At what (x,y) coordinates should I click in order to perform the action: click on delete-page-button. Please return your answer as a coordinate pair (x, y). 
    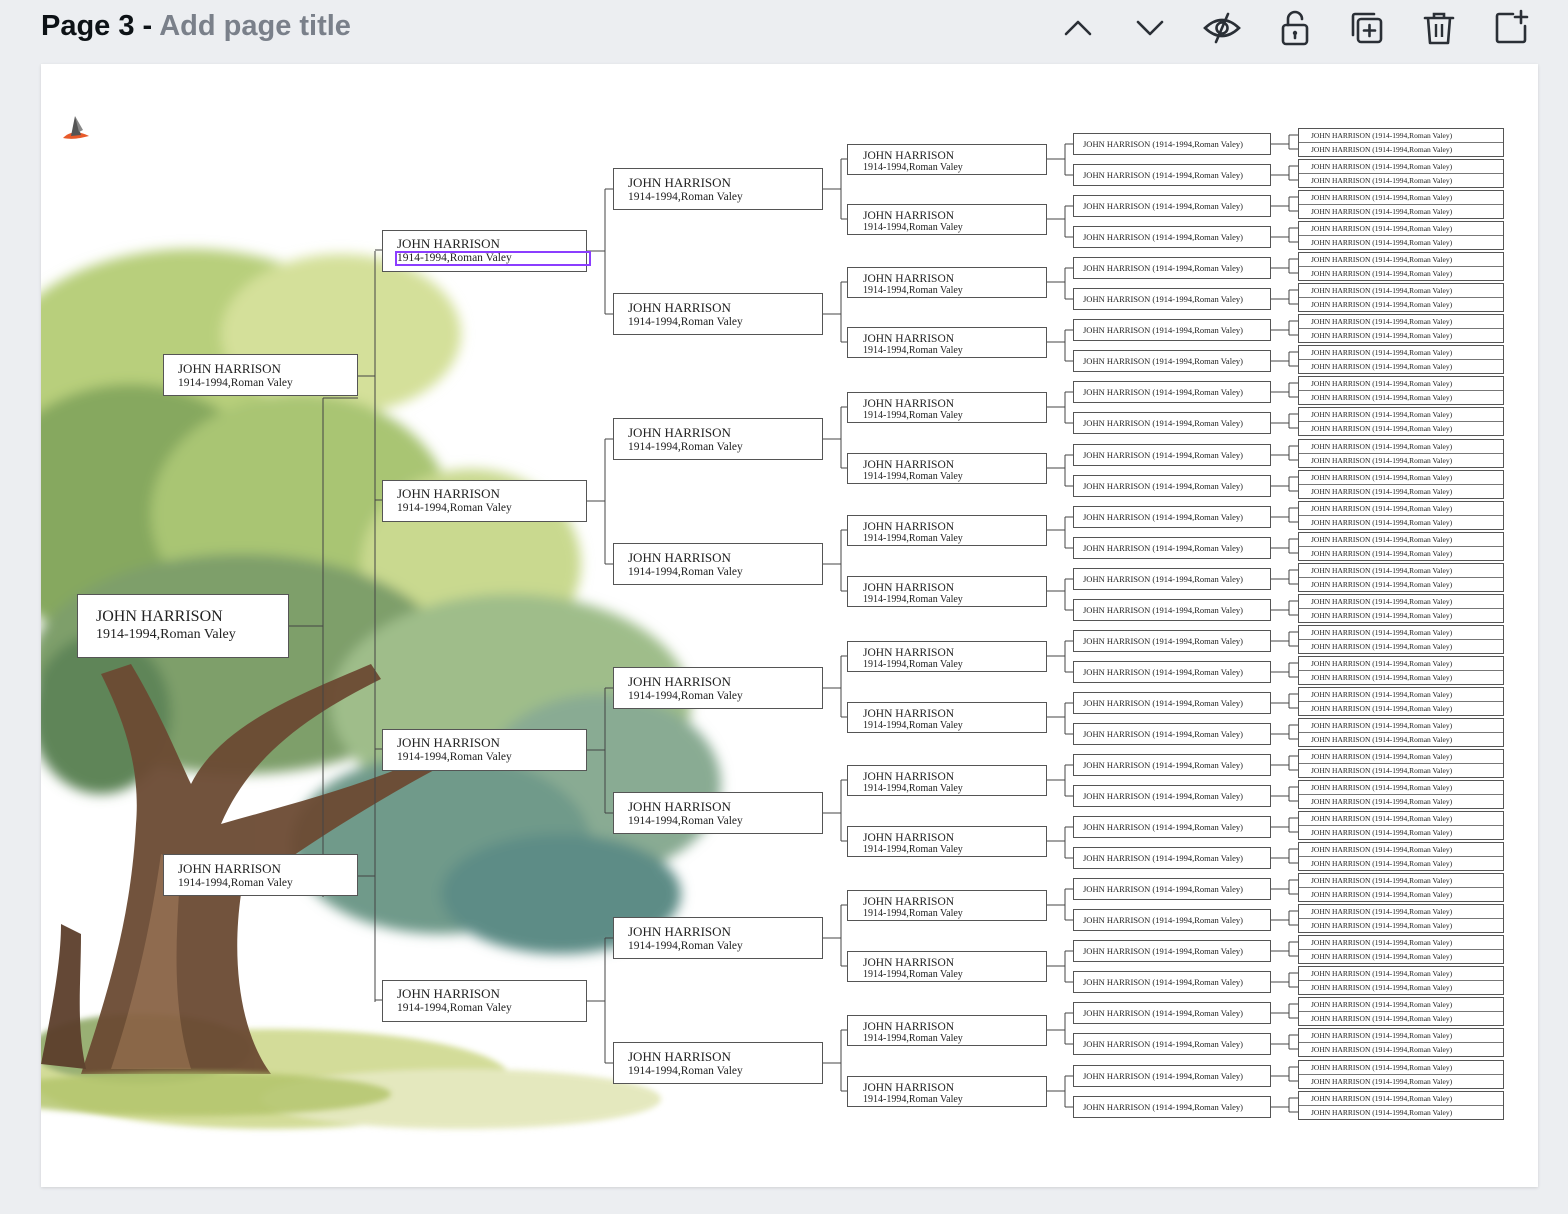
    Looking at the image, I should click on (1439, 28).